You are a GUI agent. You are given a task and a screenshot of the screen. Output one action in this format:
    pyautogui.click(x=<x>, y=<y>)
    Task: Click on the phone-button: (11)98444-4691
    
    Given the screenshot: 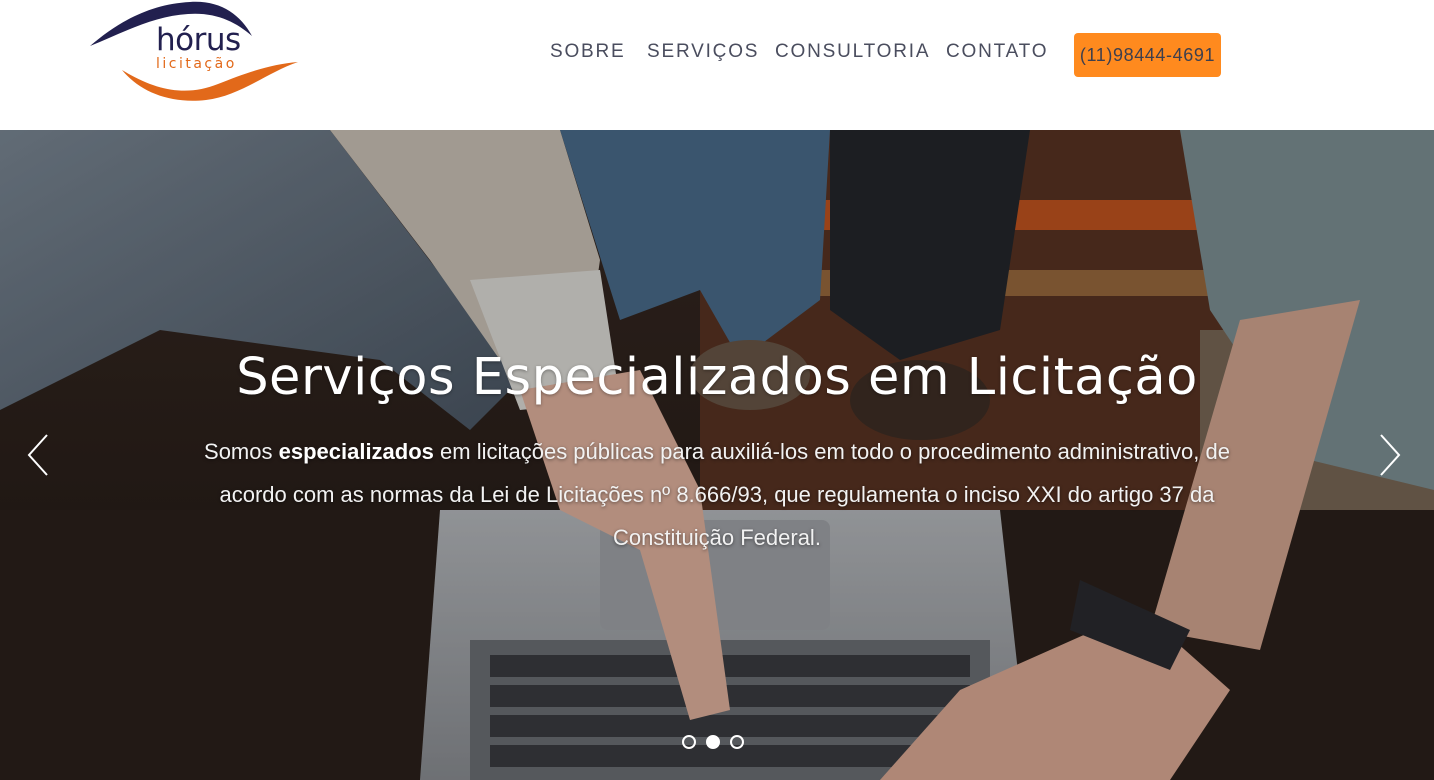 What is the action you would take?
    pyautogui.click(x=1147, y=55)
    